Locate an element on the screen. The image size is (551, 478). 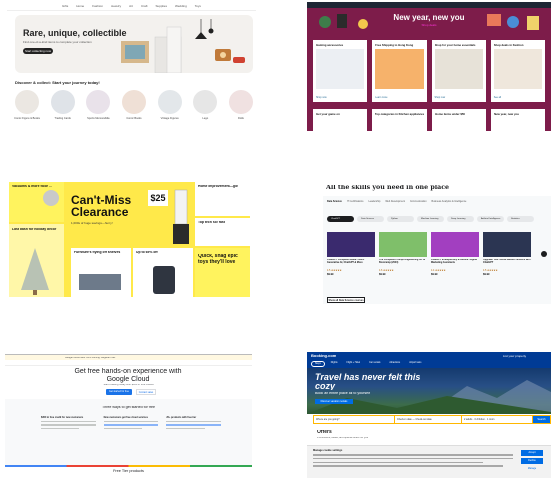
discover-rentals-button: Discover vacation rentals is located at coordinates (334, 401).